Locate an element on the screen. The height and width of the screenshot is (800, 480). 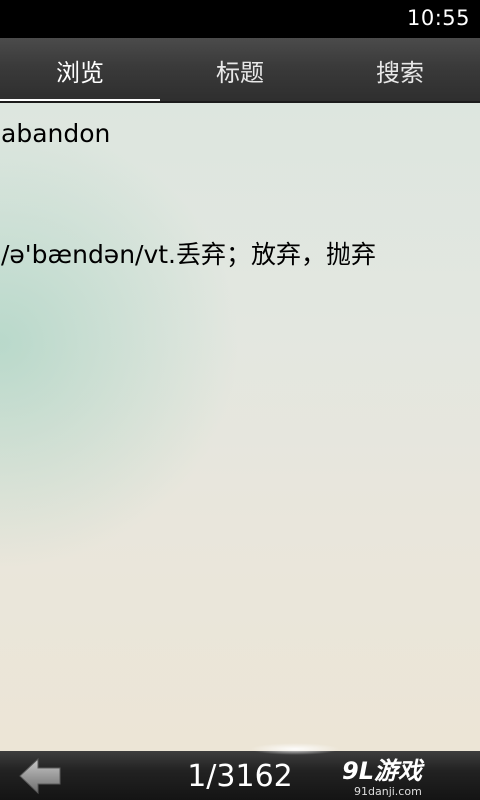
tab-search-label: 搜索 is located at coordinates (400, 72).